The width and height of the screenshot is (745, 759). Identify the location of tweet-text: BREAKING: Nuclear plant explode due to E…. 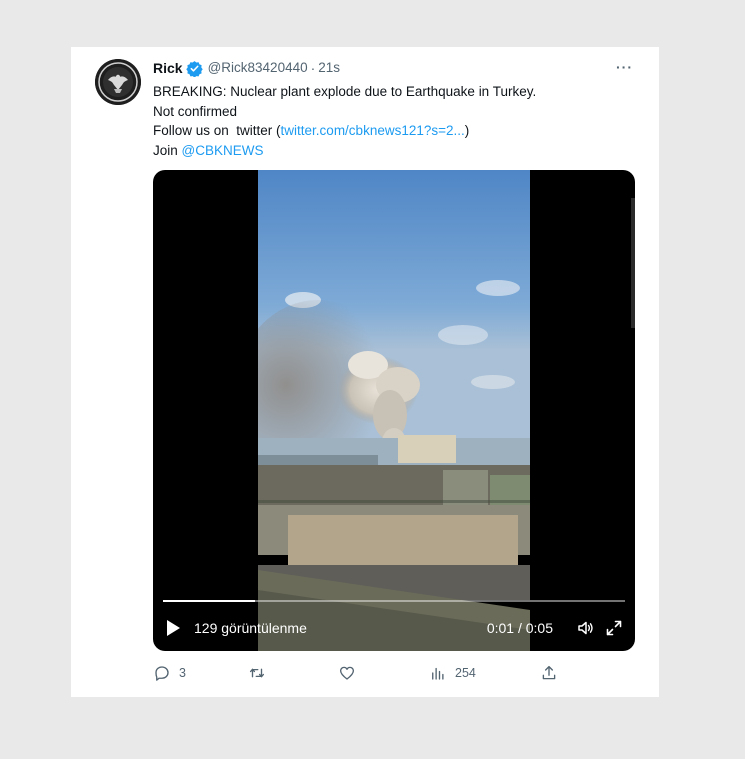
(393, 121).